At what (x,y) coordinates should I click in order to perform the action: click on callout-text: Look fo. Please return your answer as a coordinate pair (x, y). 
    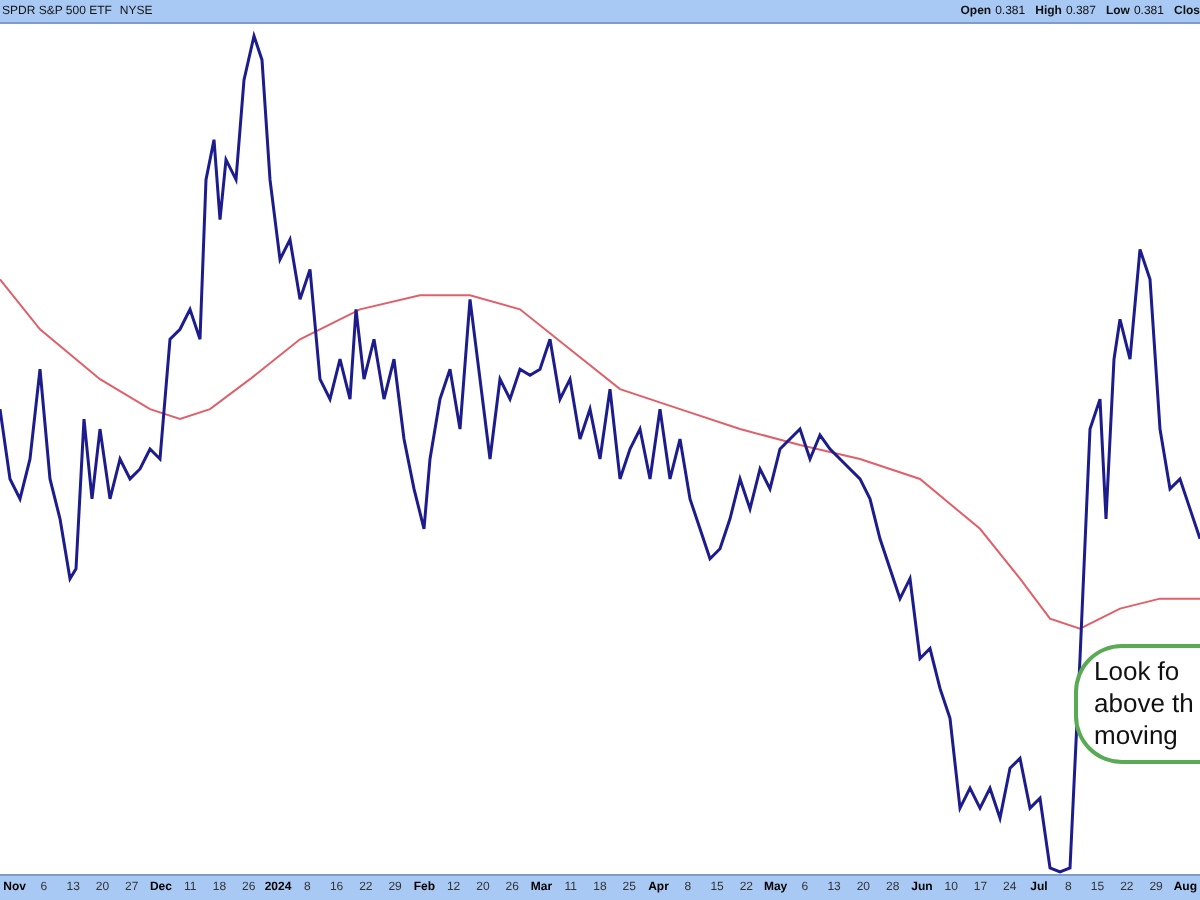
    Looking at the image, I should click on (1137, 672).